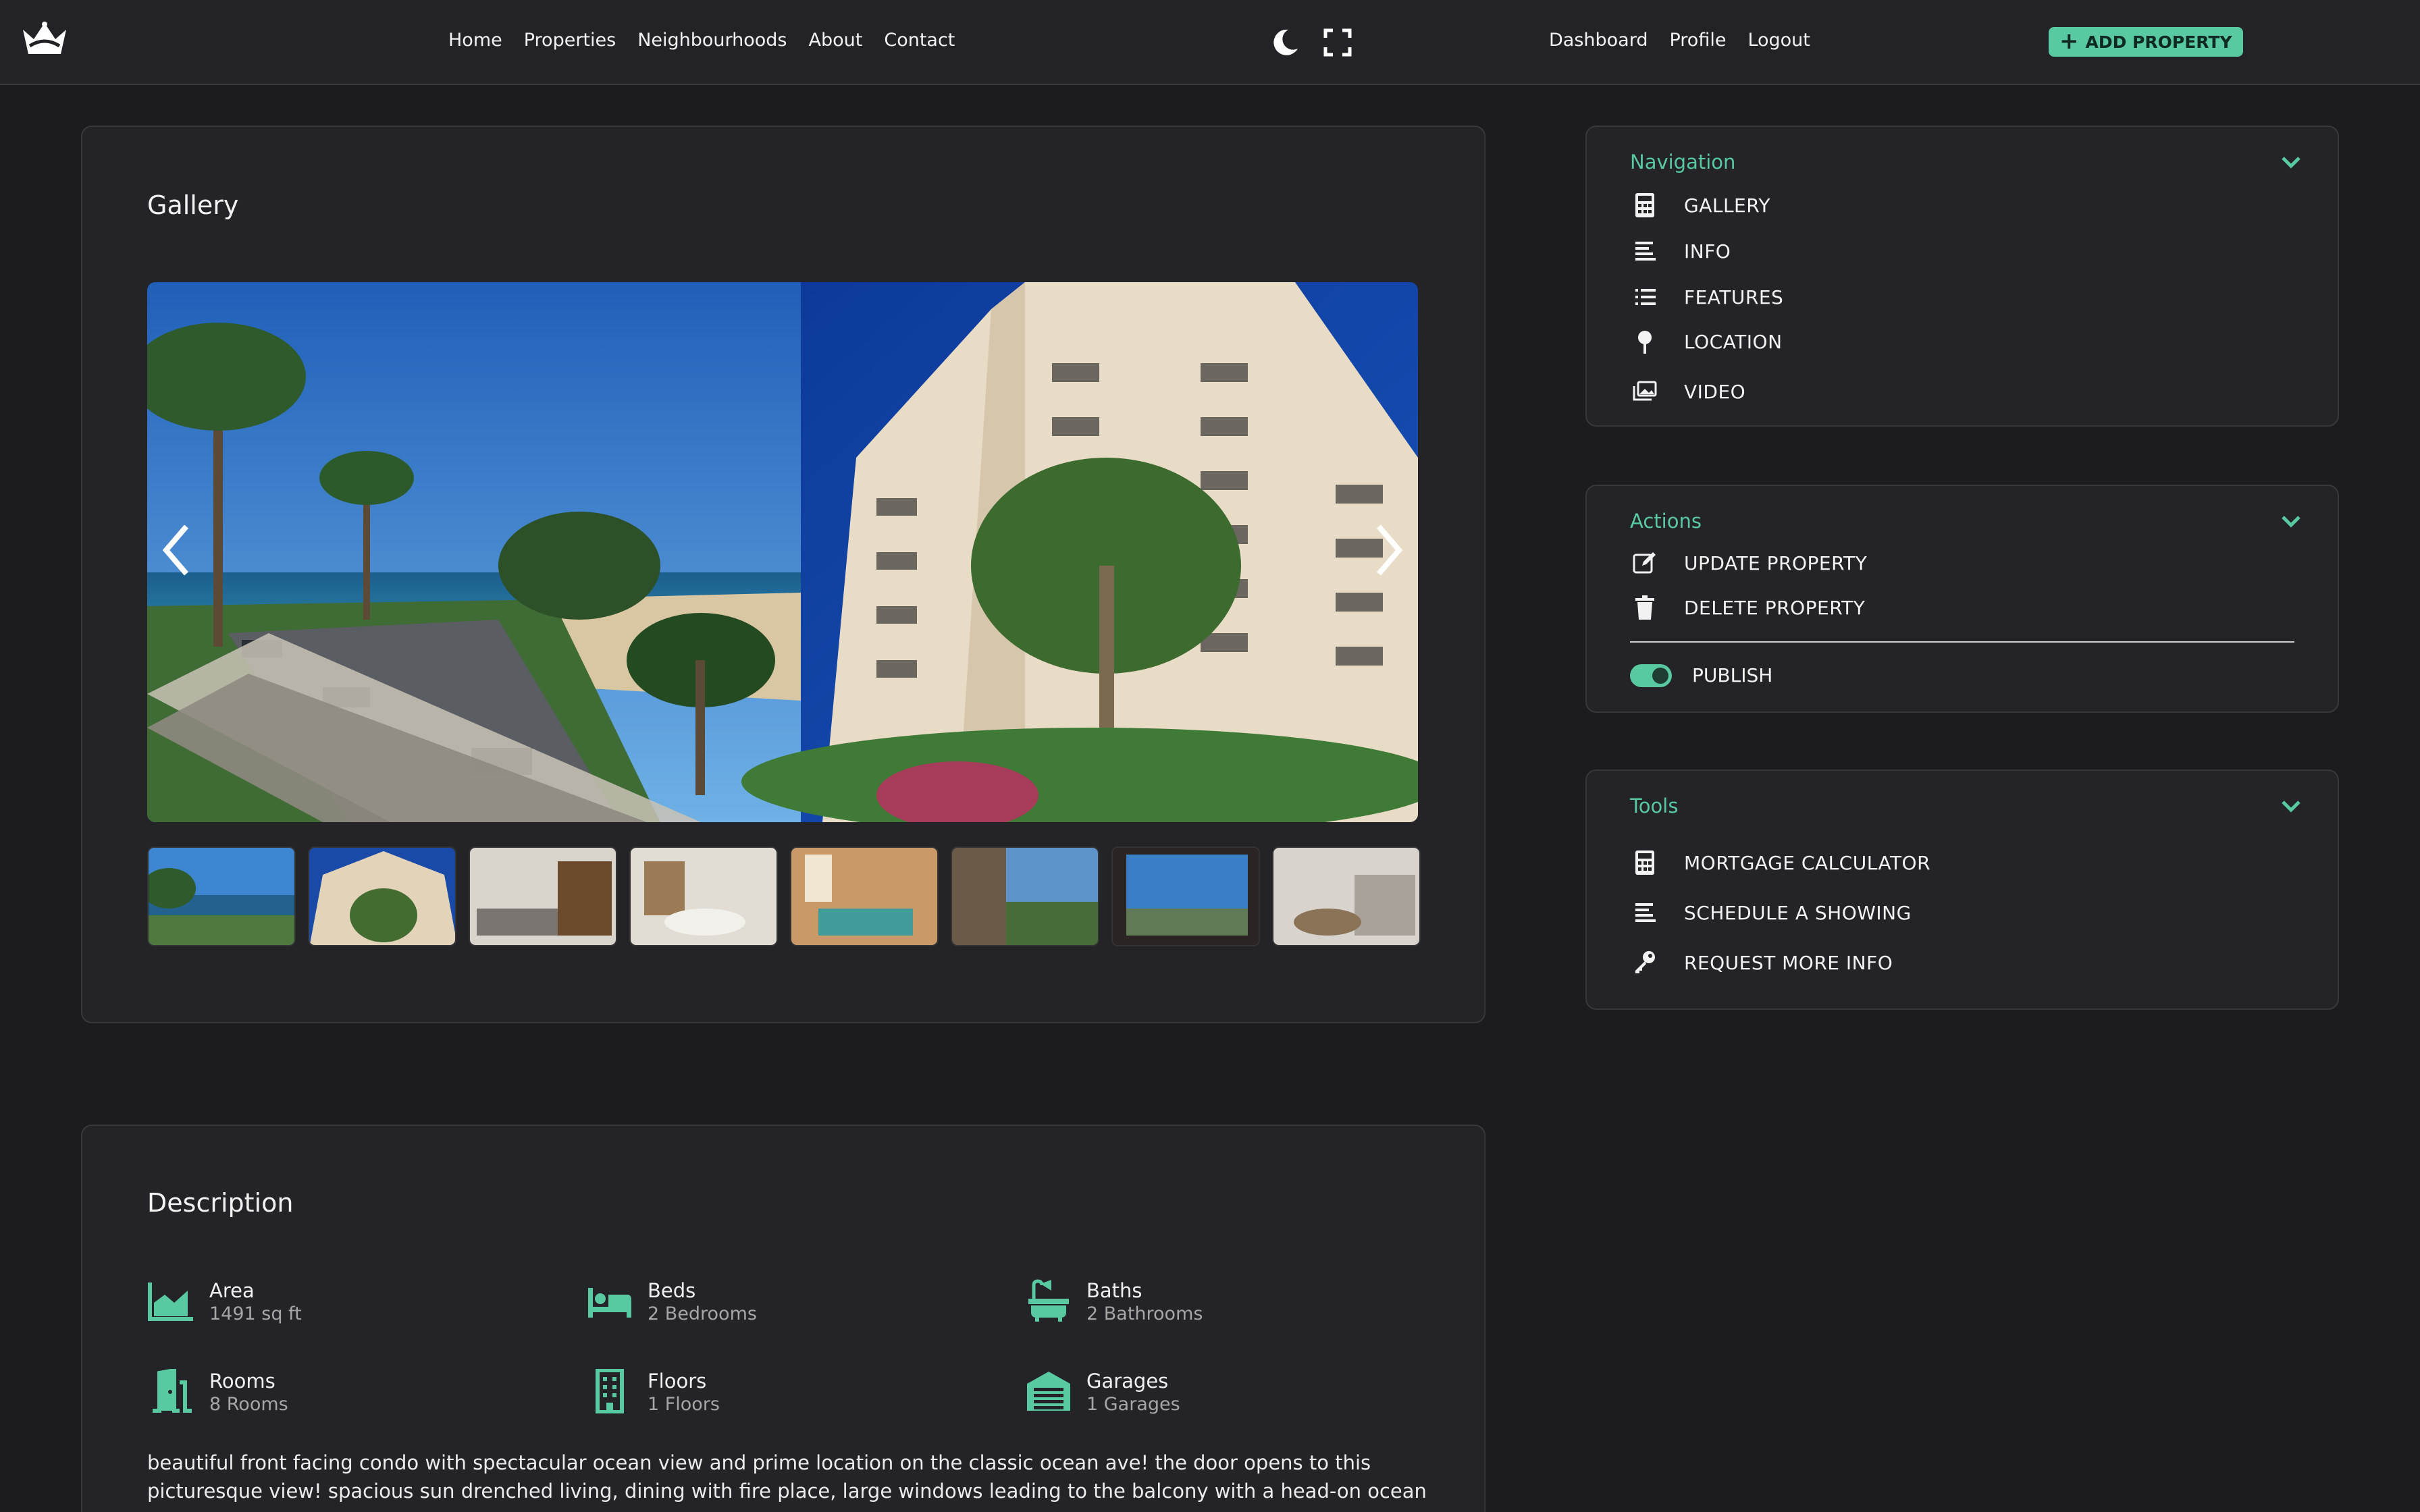  I want to click on user-nav: Dashboard Profile Logout, so click(1679, 40).